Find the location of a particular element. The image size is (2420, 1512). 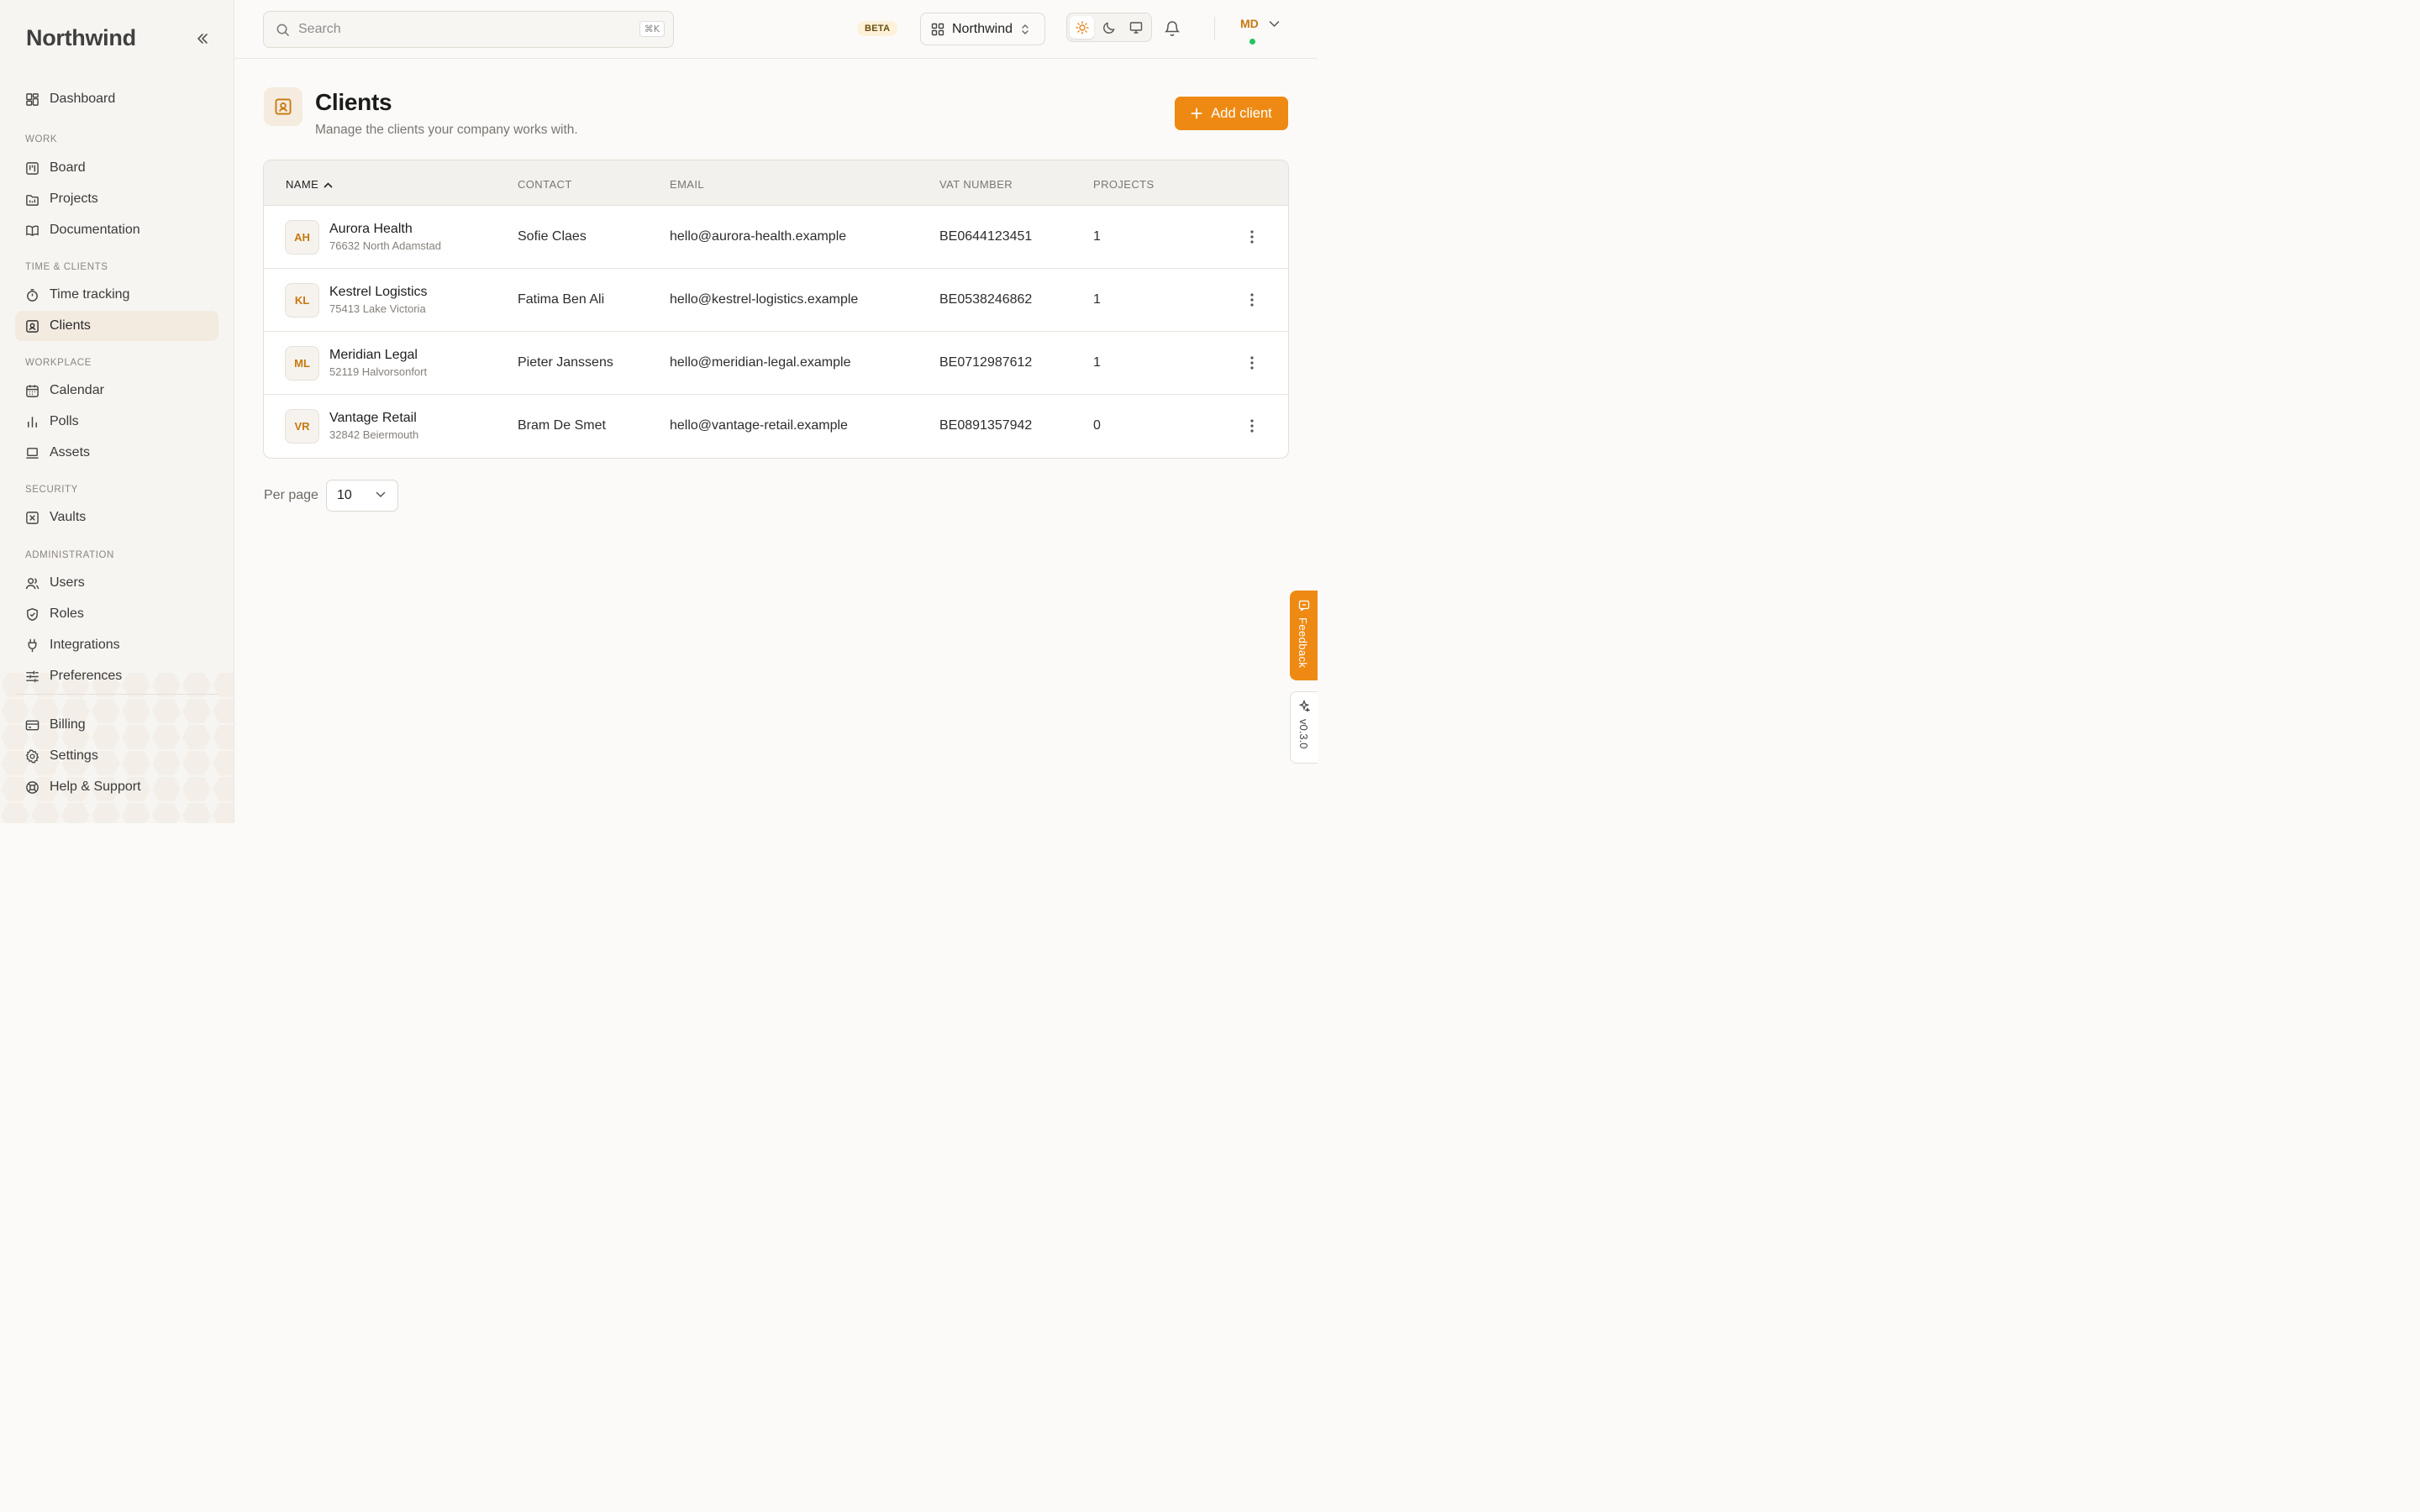

client-projects: 0 is located at coordinates (1097, 425).